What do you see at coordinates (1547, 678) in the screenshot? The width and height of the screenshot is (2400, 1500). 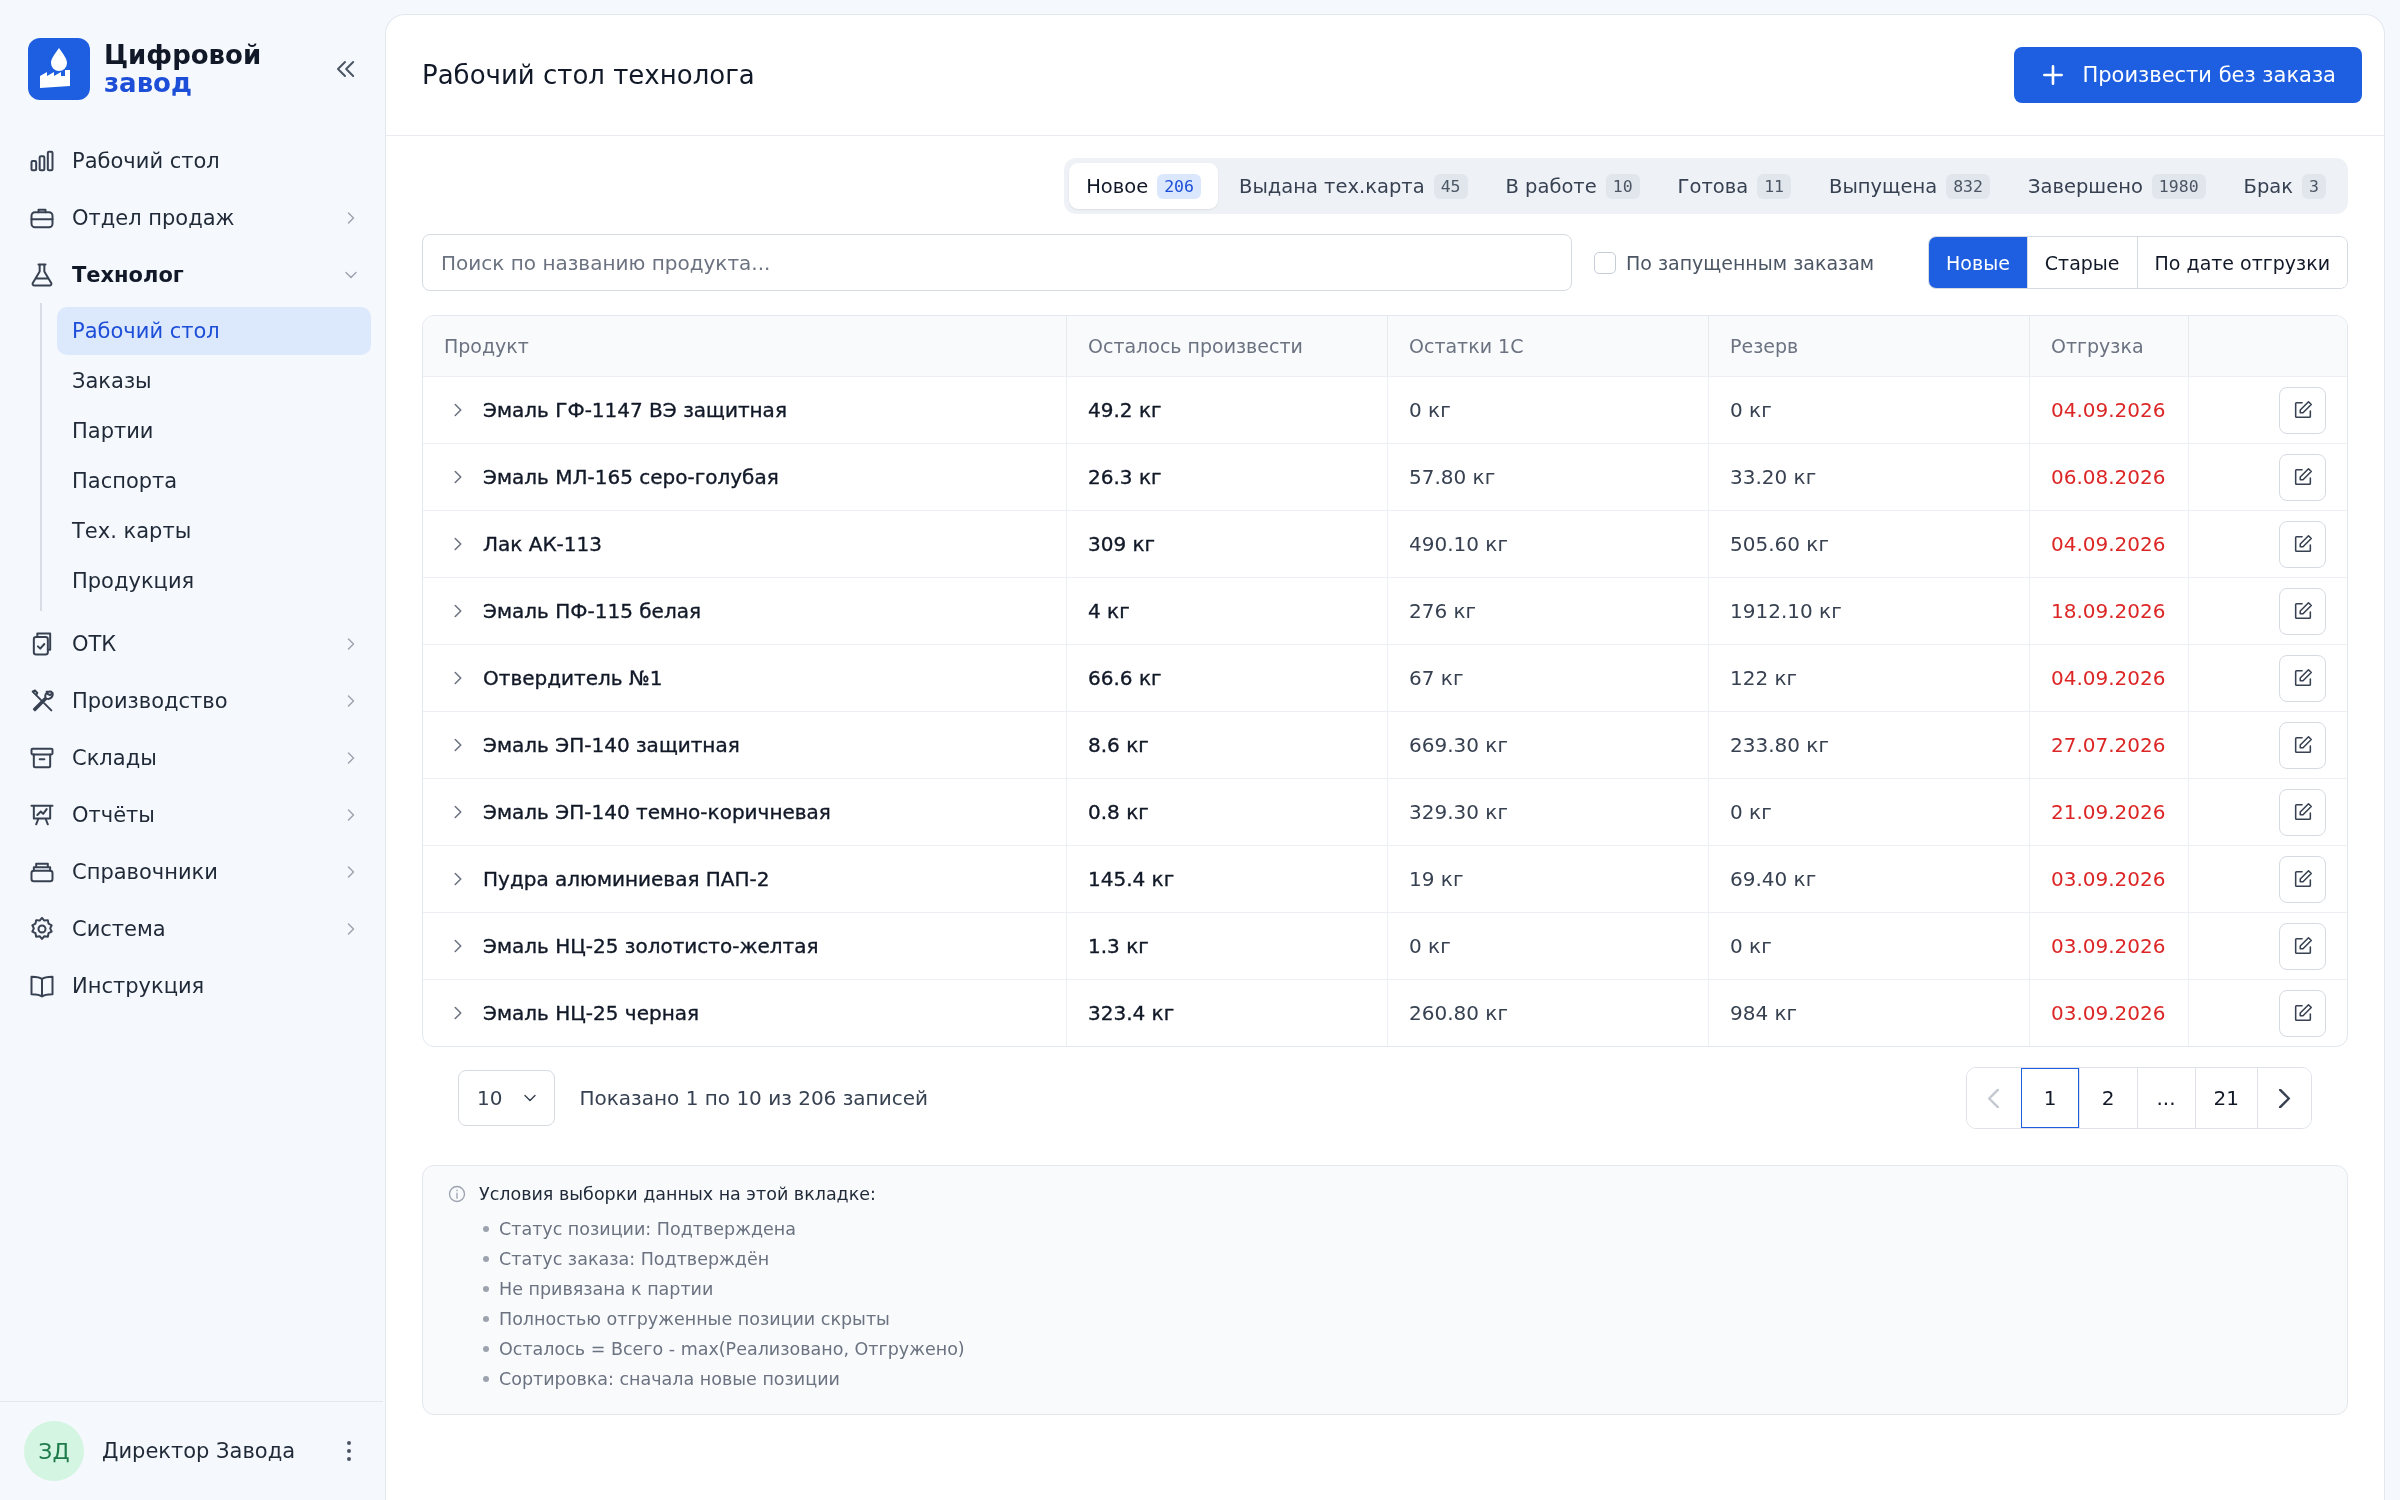 I see `table-cell: 67 кг` at bounding box center [1547, 678].